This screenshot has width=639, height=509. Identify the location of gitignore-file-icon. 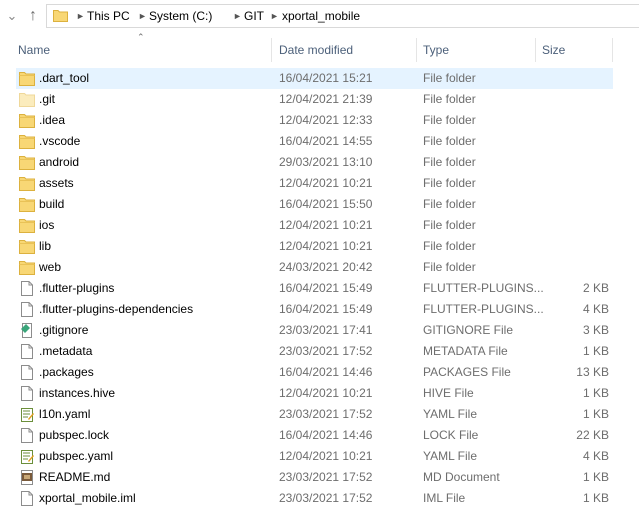
(26, 330).